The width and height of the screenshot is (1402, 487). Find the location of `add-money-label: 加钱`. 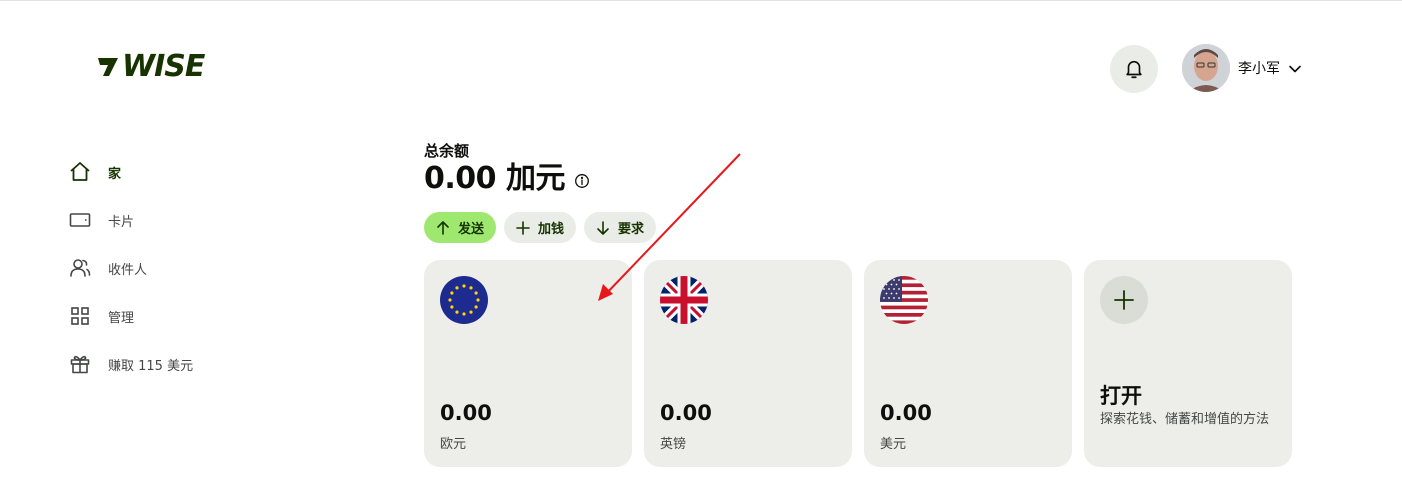

add-money-label: 加钱 is located at coordinates (551, 228).